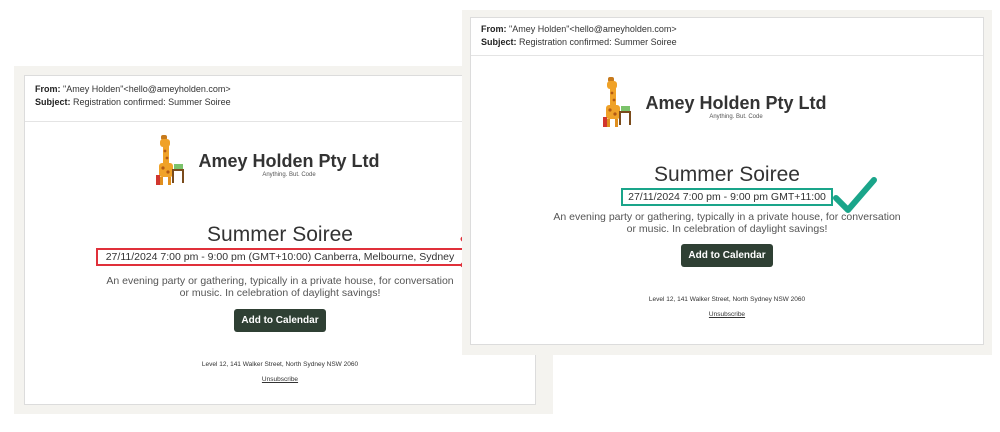 The height and width of the screenshot is (432, 1000). I want to click on event-datetime: 27/11/2024 7:00 pm - 9:00 pm GMT+11:00, so click(727, 197).